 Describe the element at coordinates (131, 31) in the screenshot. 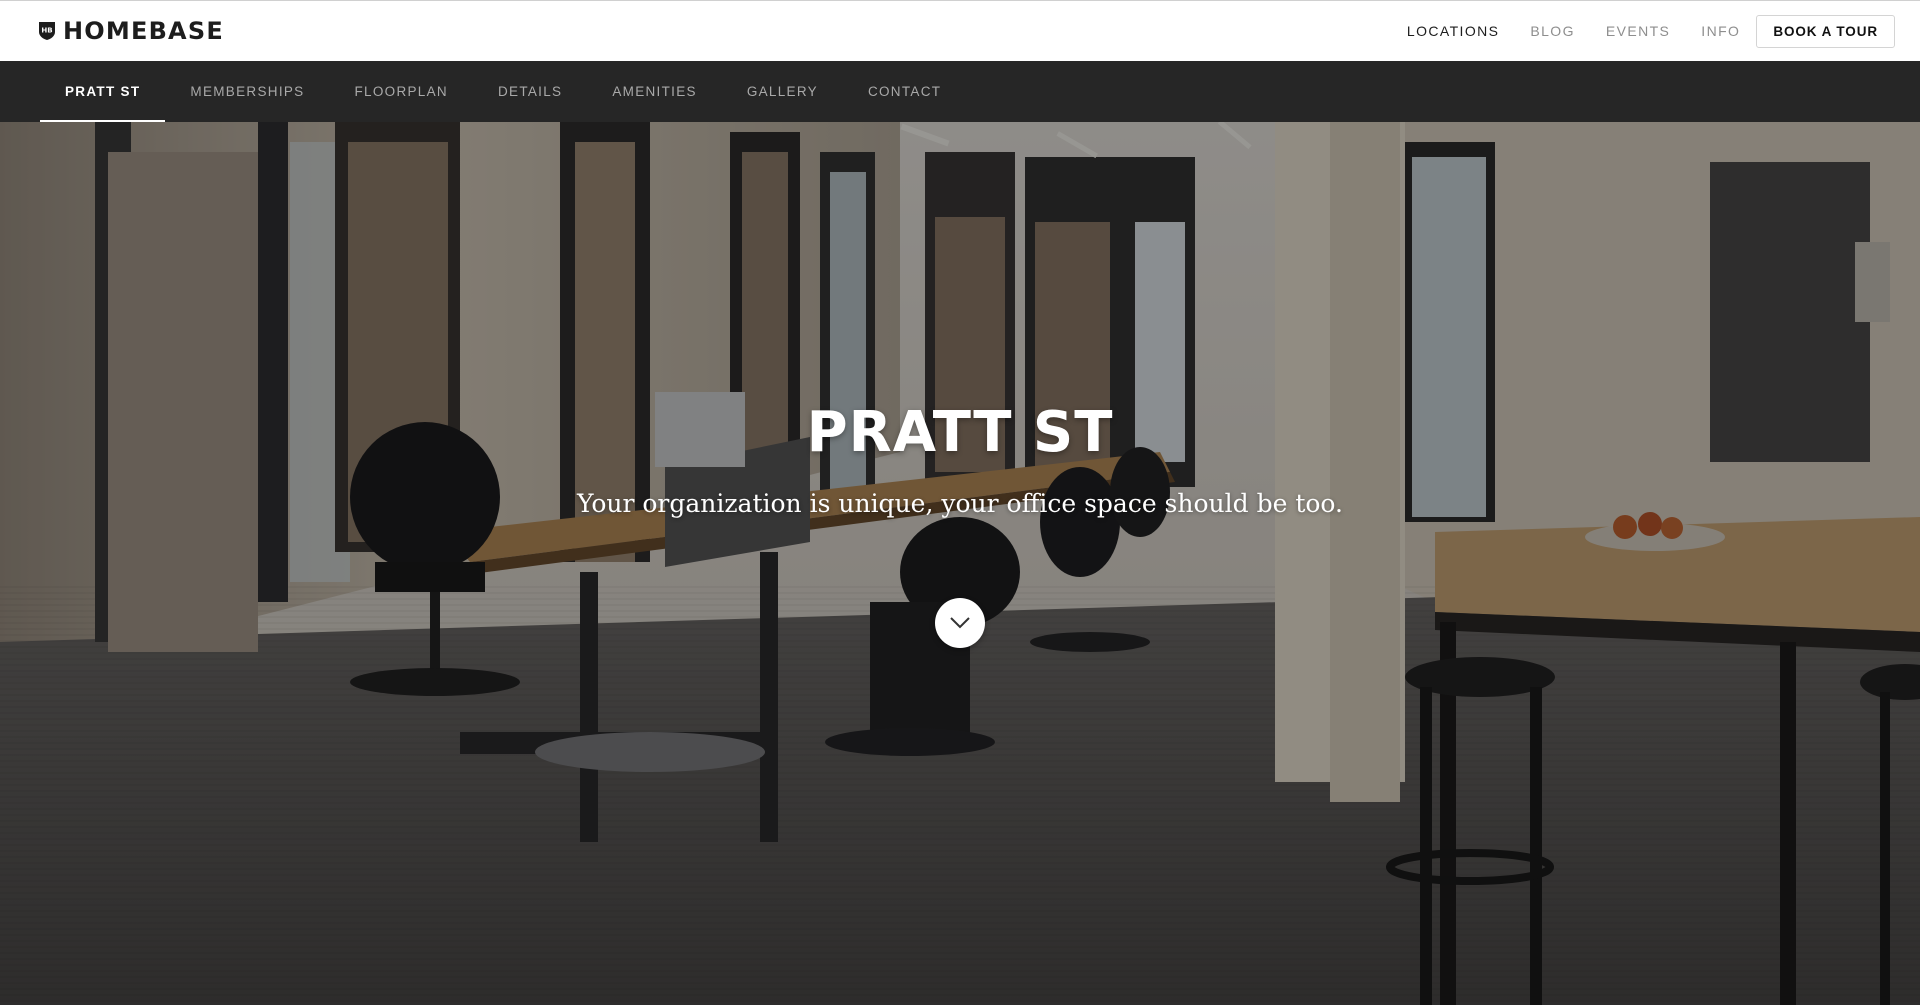

I see `brand-logo: HB HOMEBASE` at that location.